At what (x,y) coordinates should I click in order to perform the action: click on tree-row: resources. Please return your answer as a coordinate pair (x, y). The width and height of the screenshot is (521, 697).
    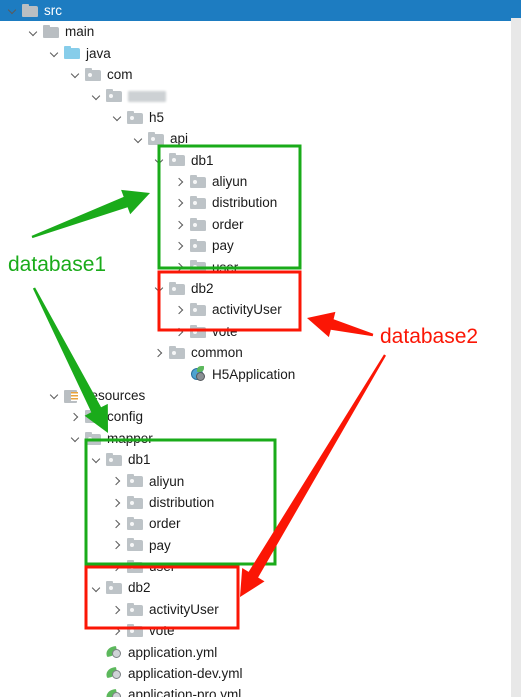
    Looking at the image, I should click on (255, 395).